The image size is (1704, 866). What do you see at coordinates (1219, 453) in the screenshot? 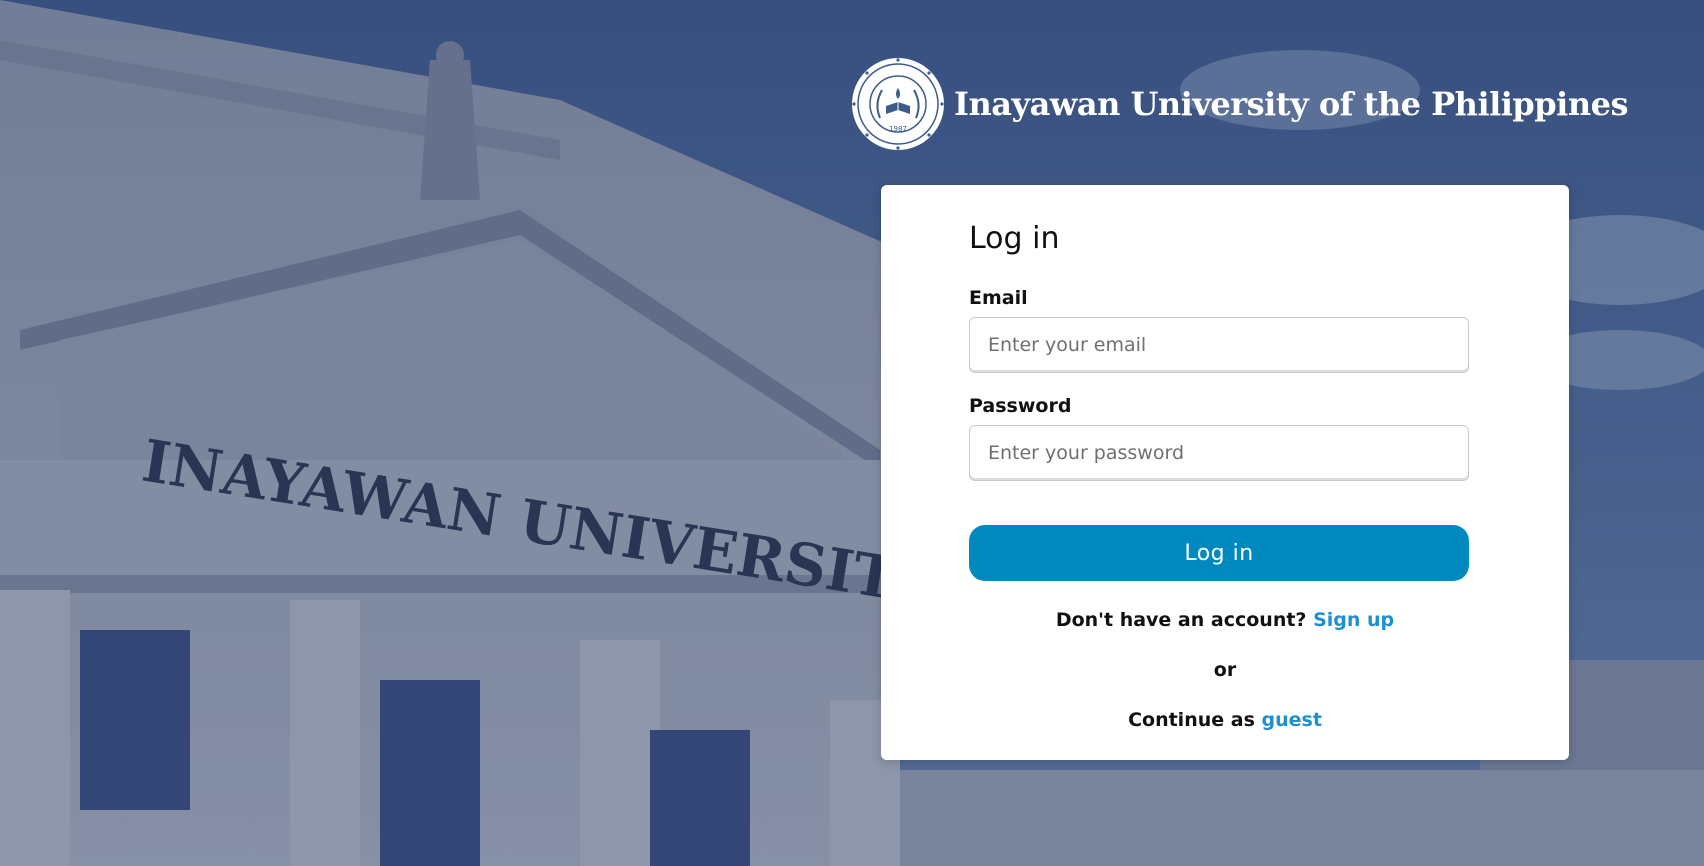
I see `password-field` at bounding box center [1219, 453].